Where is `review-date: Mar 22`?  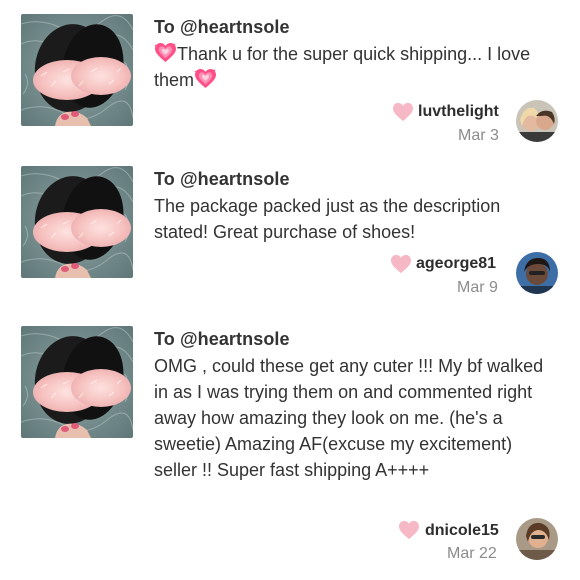 review-date: Mar 22 is located at coordinates (472, 553).